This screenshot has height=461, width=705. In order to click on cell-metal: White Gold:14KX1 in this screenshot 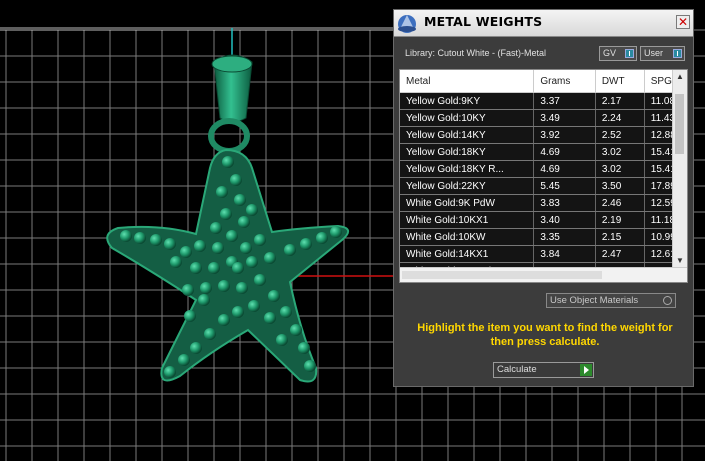, I will do `click(467, 254)`.